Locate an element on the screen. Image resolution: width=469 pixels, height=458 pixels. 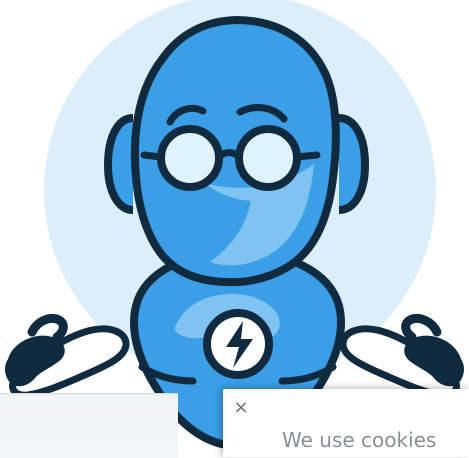
right-arm-icon is located at coordinates (401, 356).